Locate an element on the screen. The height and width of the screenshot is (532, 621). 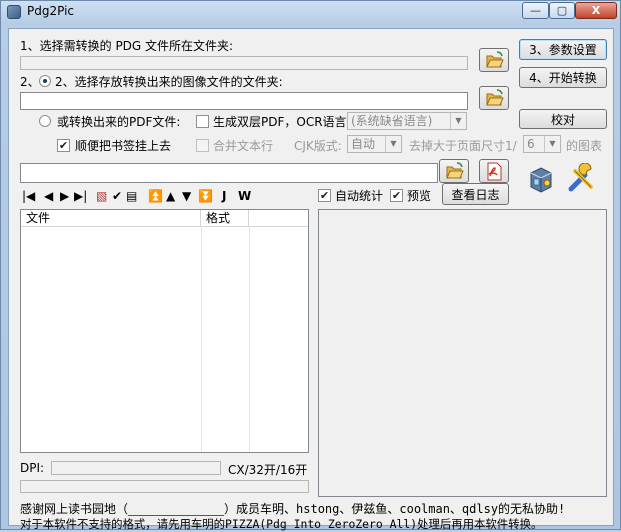
minimize-button: — is located at coordinates (535, 10).